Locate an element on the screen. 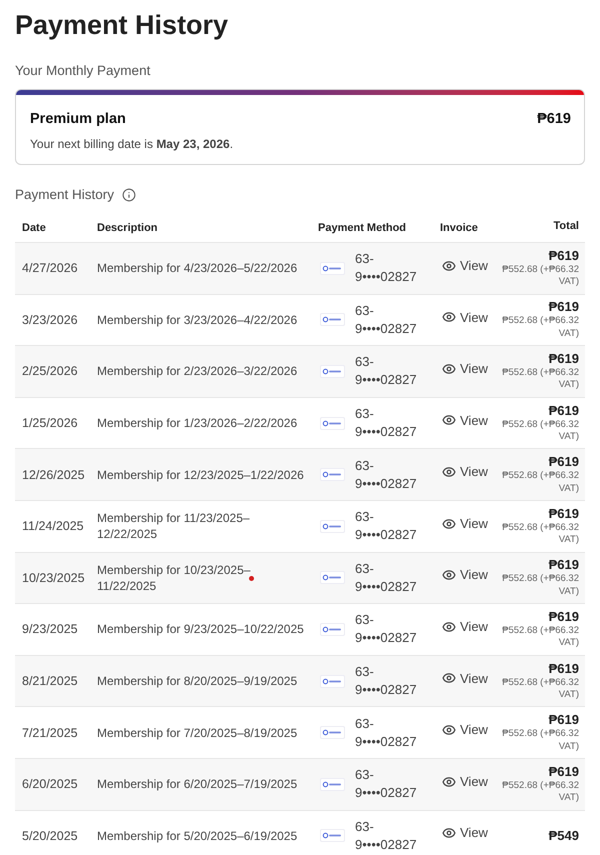 This screenshot has height=855, width=600. total-amount: ₱549 is located at coordinates (563, 836).